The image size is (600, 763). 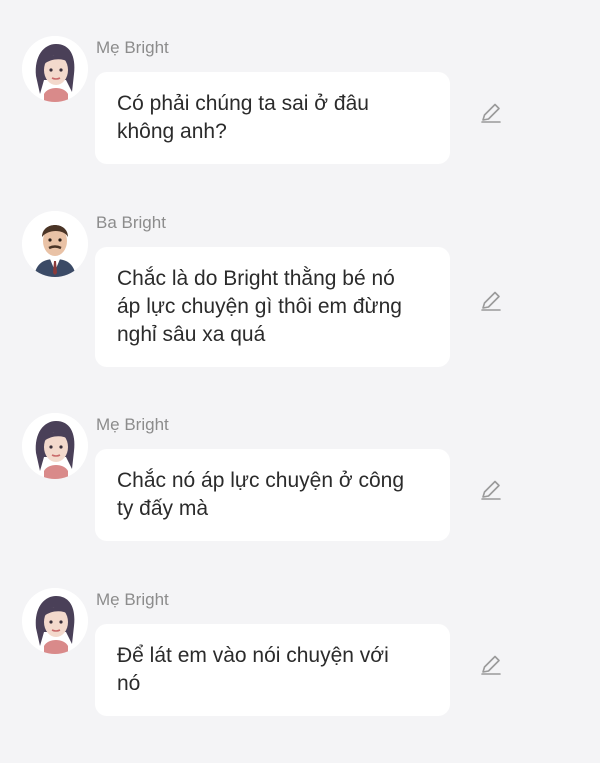 I want to click on message-bubble: Có phải chúng ta sai ở đâu không anh?, so click(x=272, y=118).